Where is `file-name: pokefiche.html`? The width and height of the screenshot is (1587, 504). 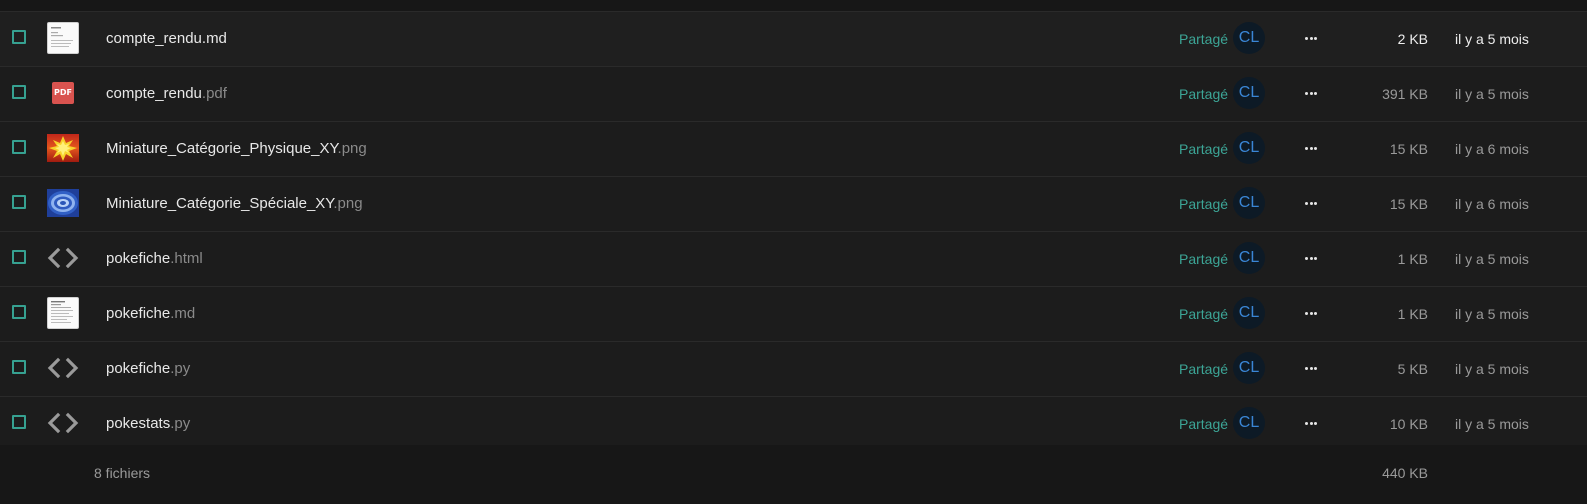
file-name: pokefiche.html is located at coordinates (154, 259).